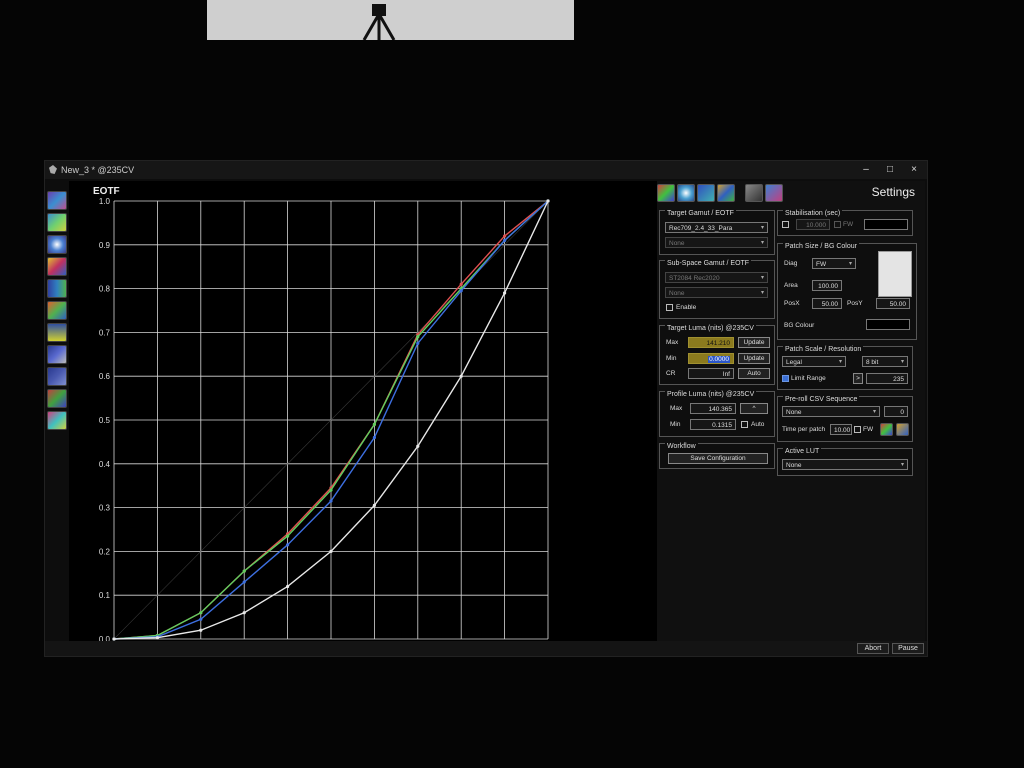  Describe the element at coordinates (57, 376) in the screenshot. I see `tool-luma-icon` at that location.